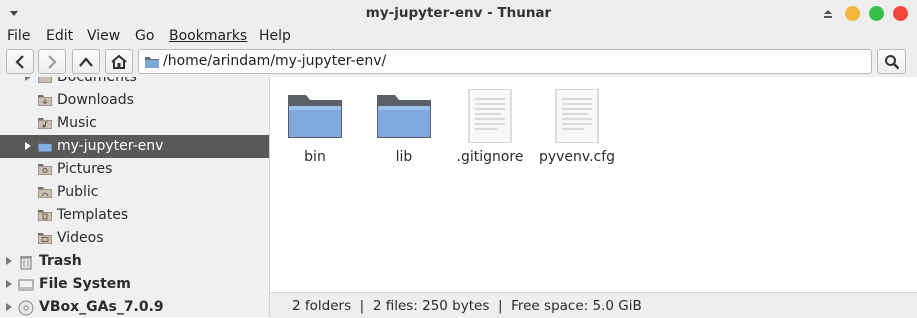 The image size is (917, 318). Describe the element at coordinates (134, 261) in the screenshot. I see `sidebar-item-trash: Trash` at that location.